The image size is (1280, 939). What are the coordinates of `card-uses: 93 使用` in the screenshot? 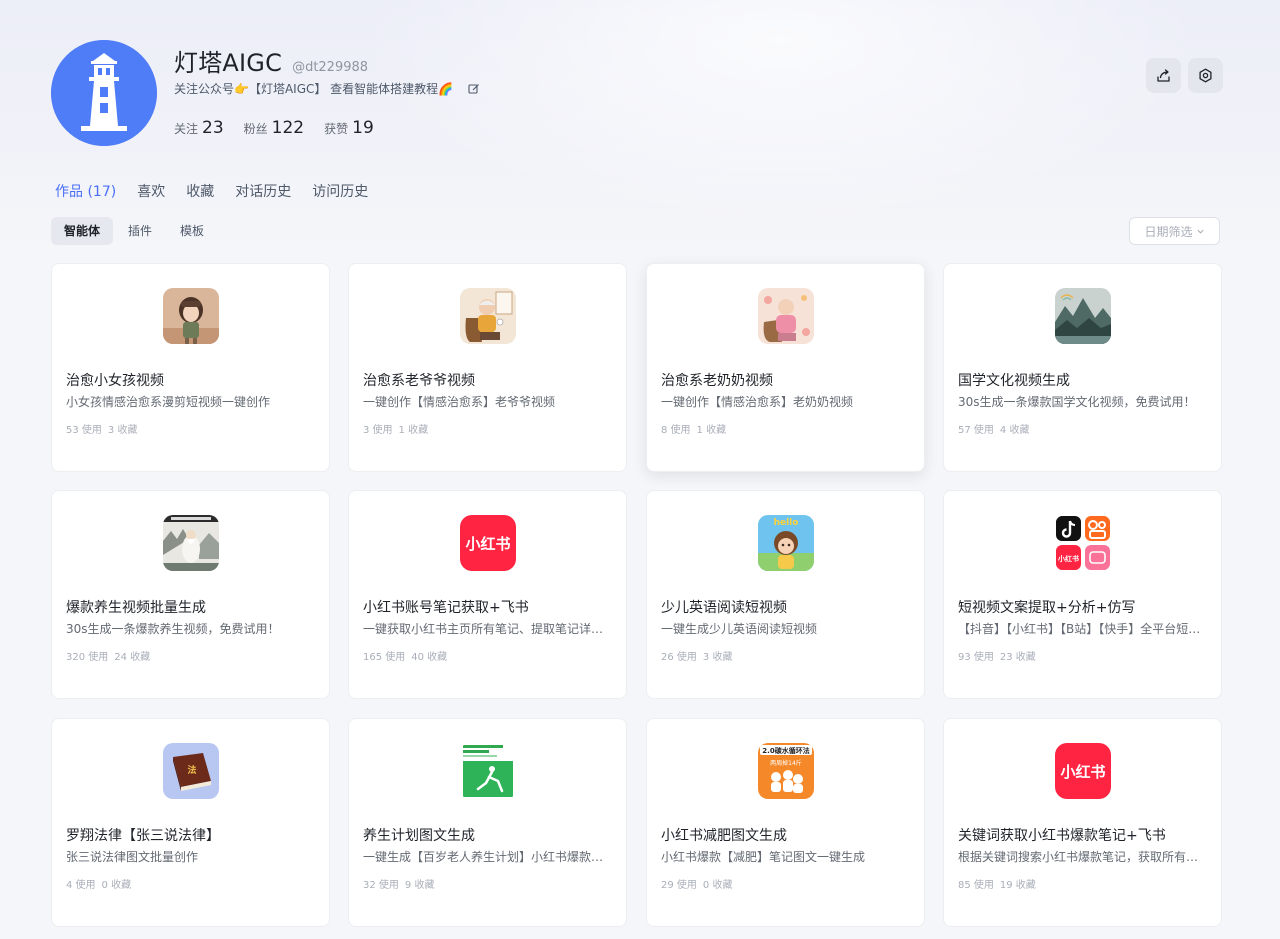 It's located at (976, 657).